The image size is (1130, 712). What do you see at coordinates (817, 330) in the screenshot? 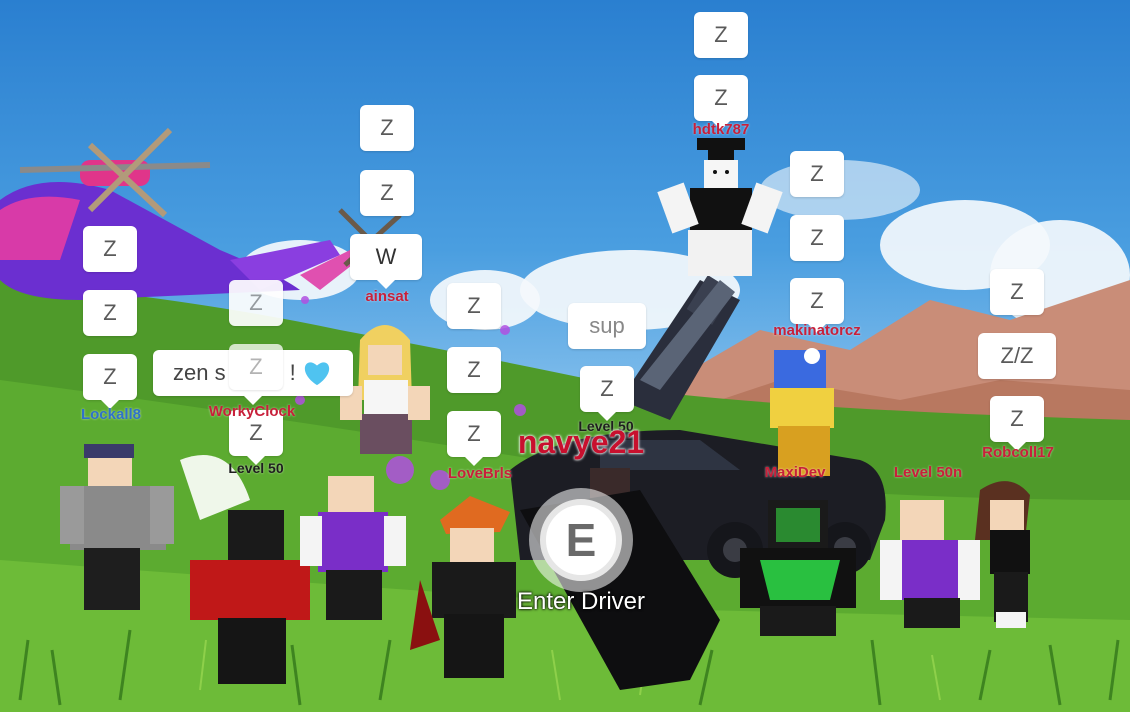
I see `player-nametag: makinatorcz` at bounding box center [817, 330].